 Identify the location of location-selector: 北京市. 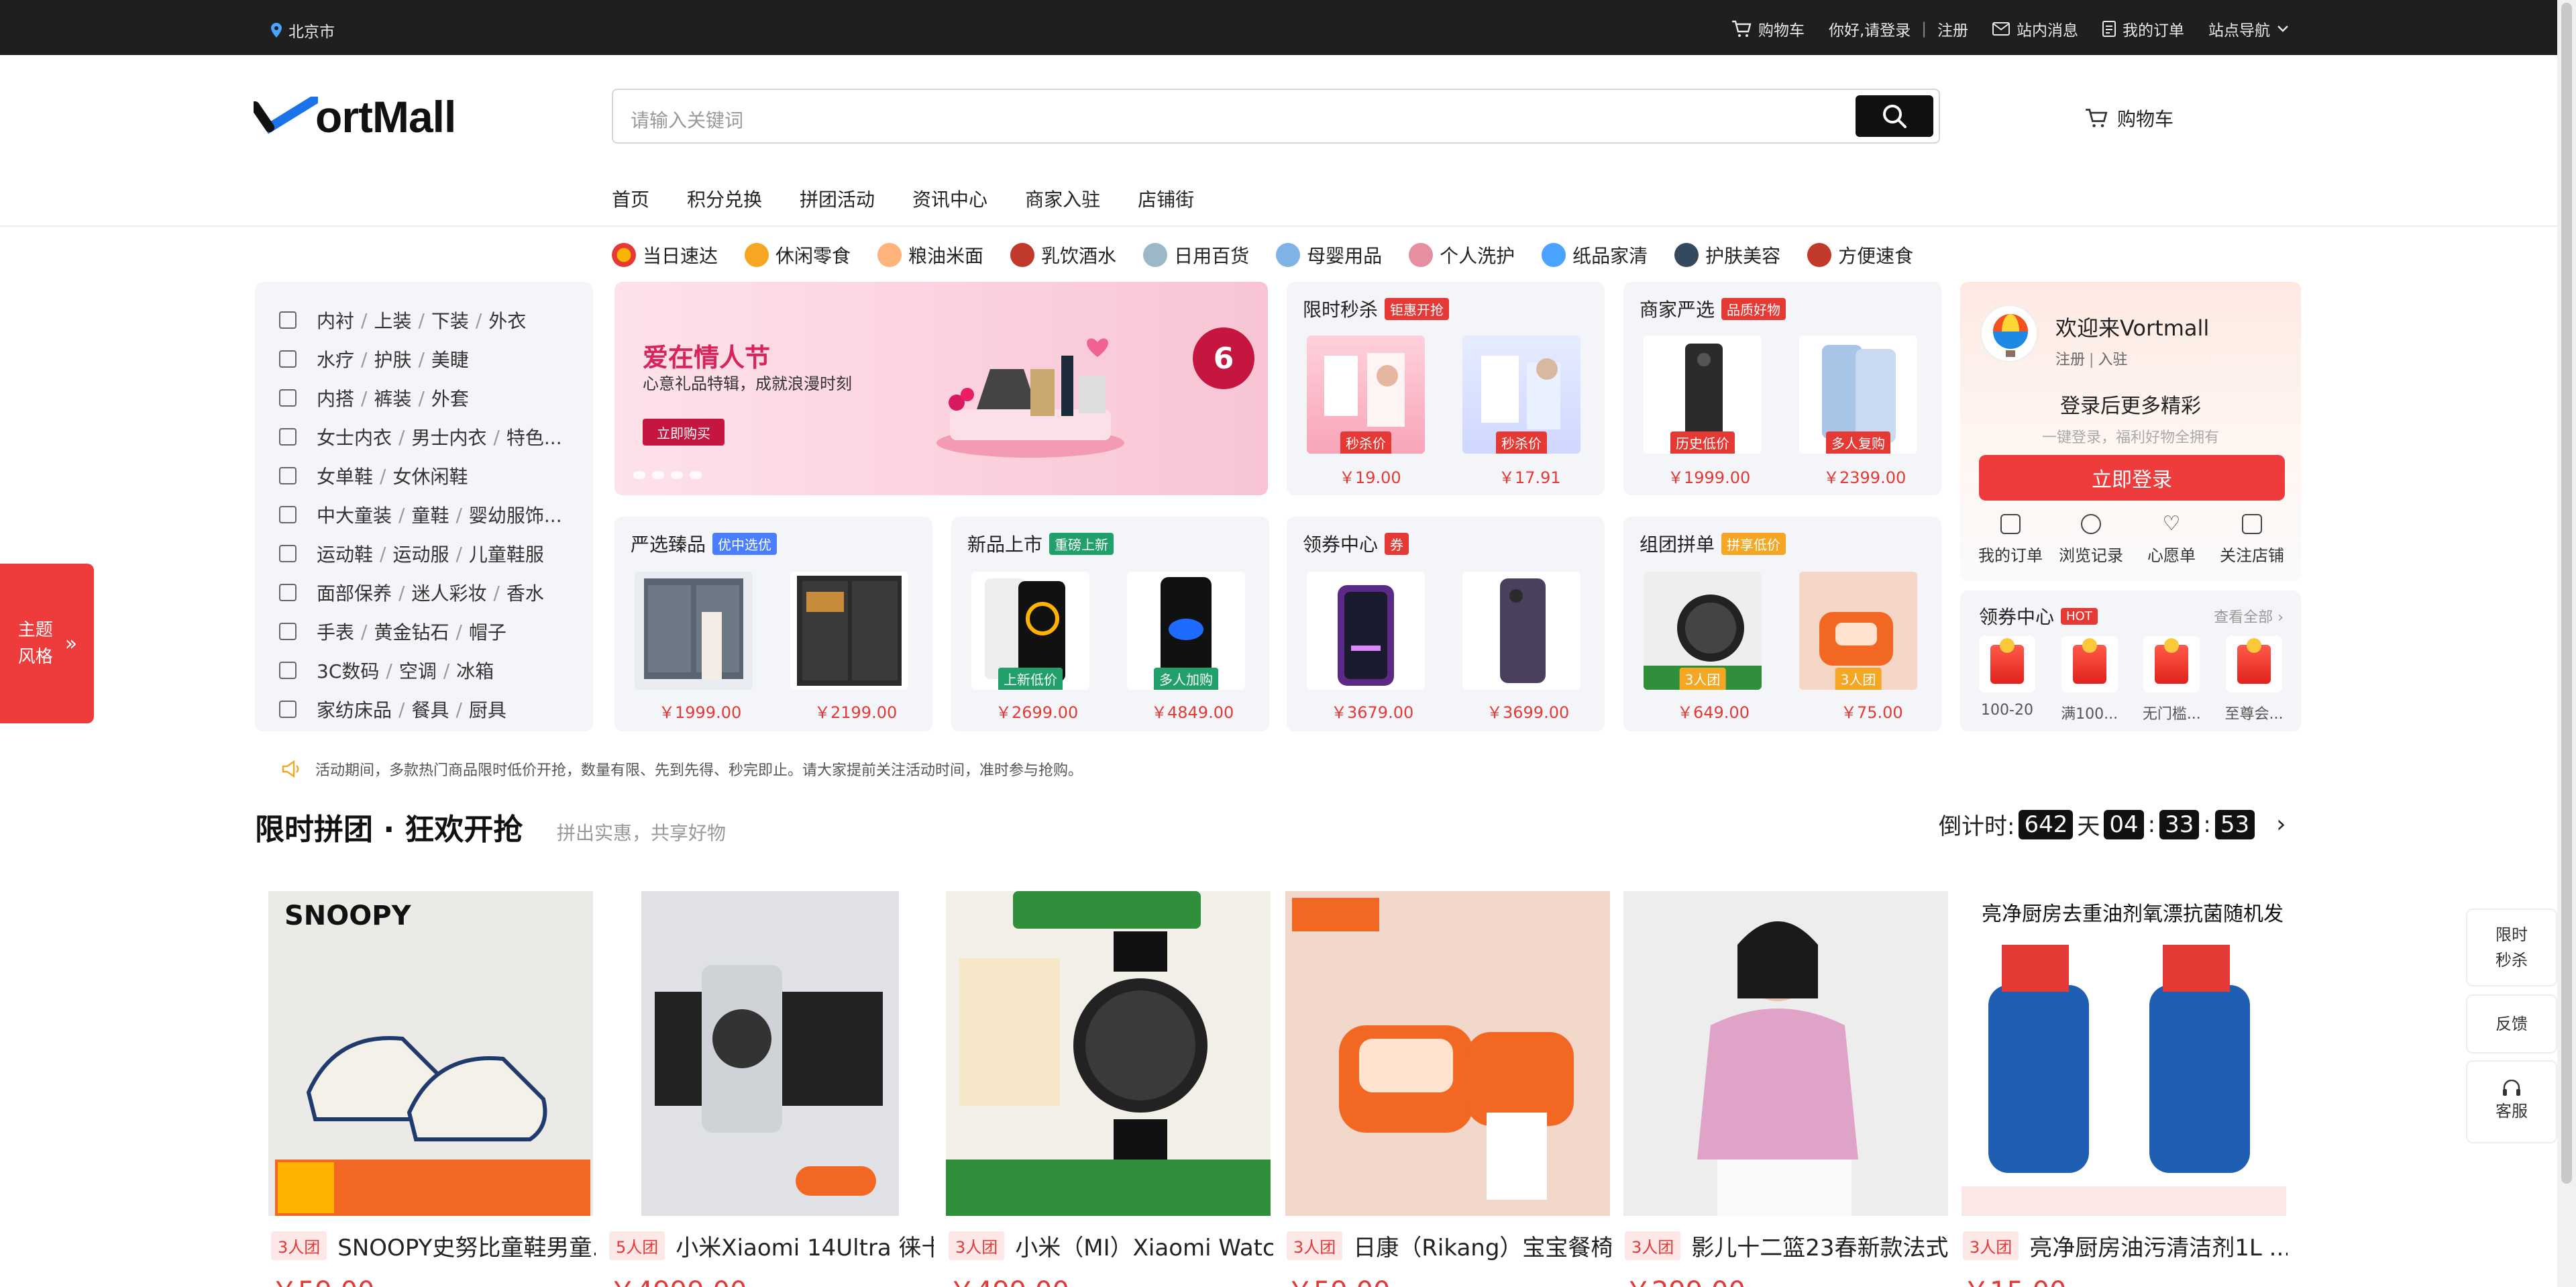
(303, 30).